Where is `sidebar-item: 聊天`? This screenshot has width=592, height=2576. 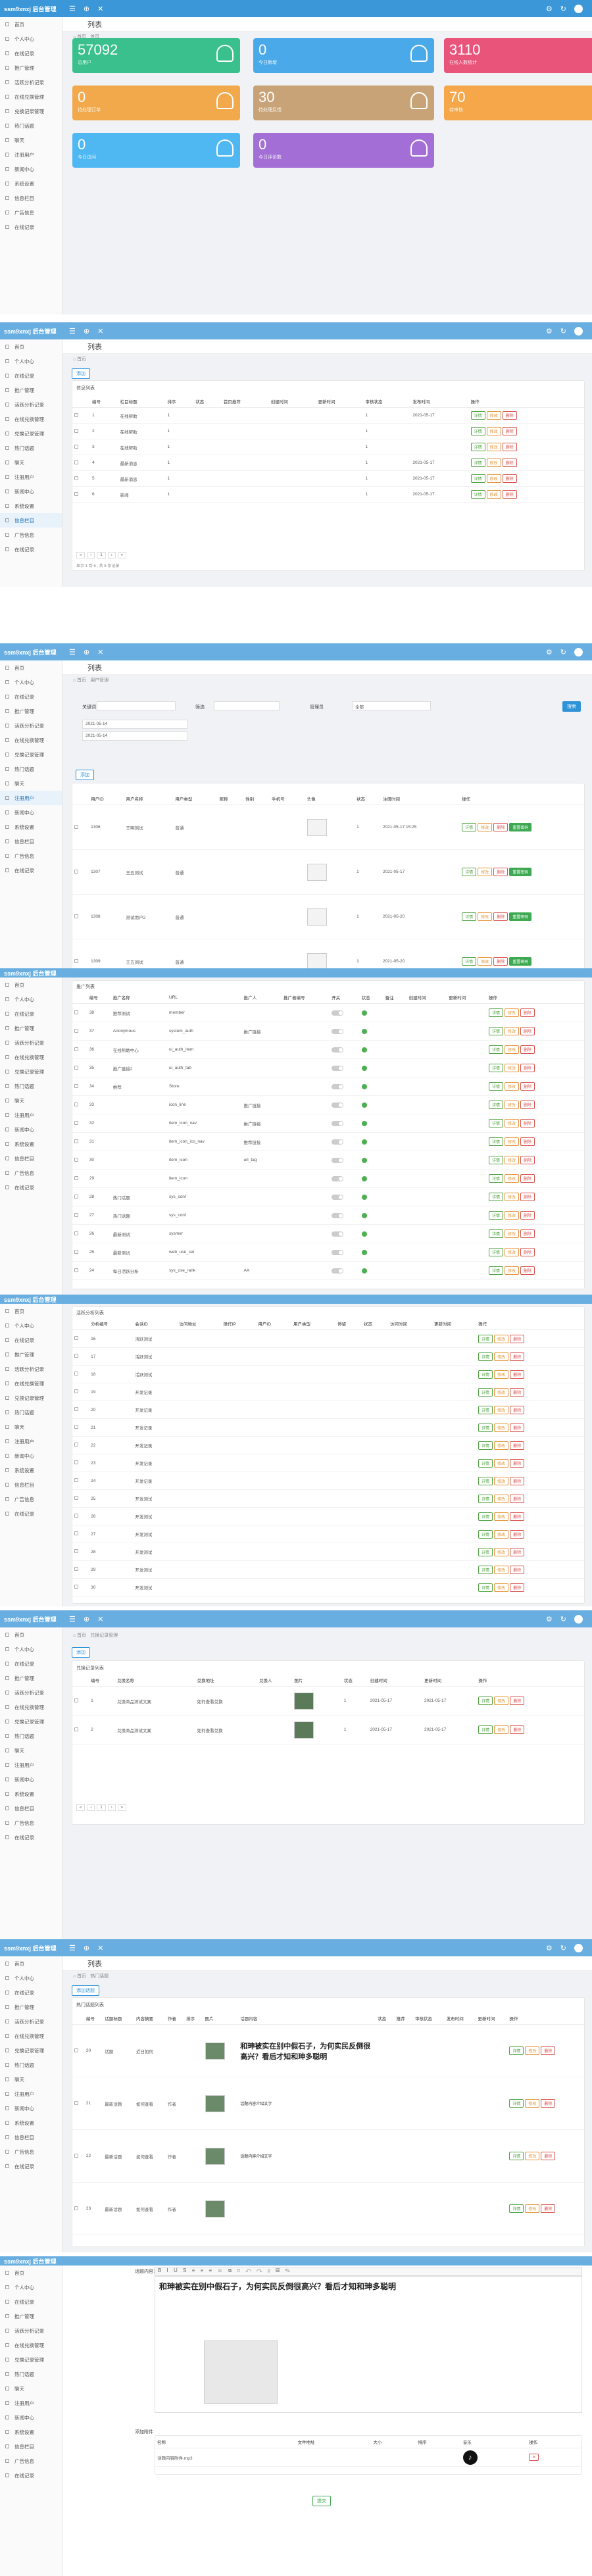
sidebar-item: 聊天 is located at coordinates (31, 1100).